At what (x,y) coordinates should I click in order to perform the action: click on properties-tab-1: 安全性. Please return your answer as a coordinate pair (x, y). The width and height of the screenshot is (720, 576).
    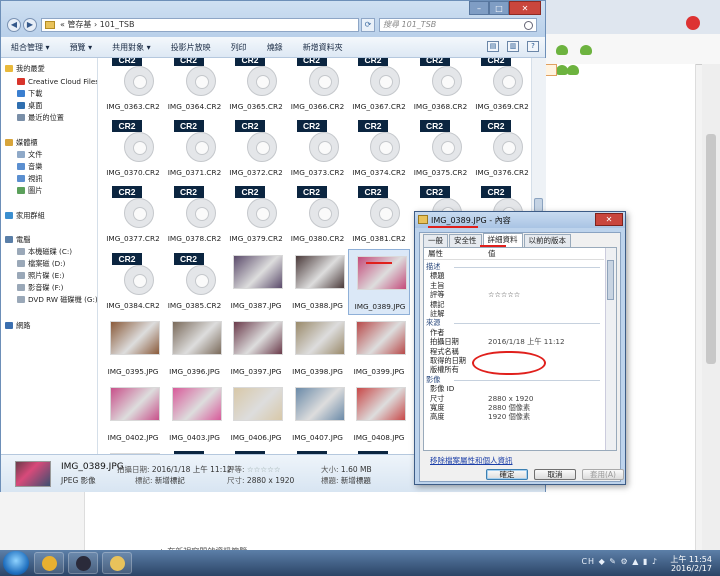
    Looking at the image, I should click on (465, 241).